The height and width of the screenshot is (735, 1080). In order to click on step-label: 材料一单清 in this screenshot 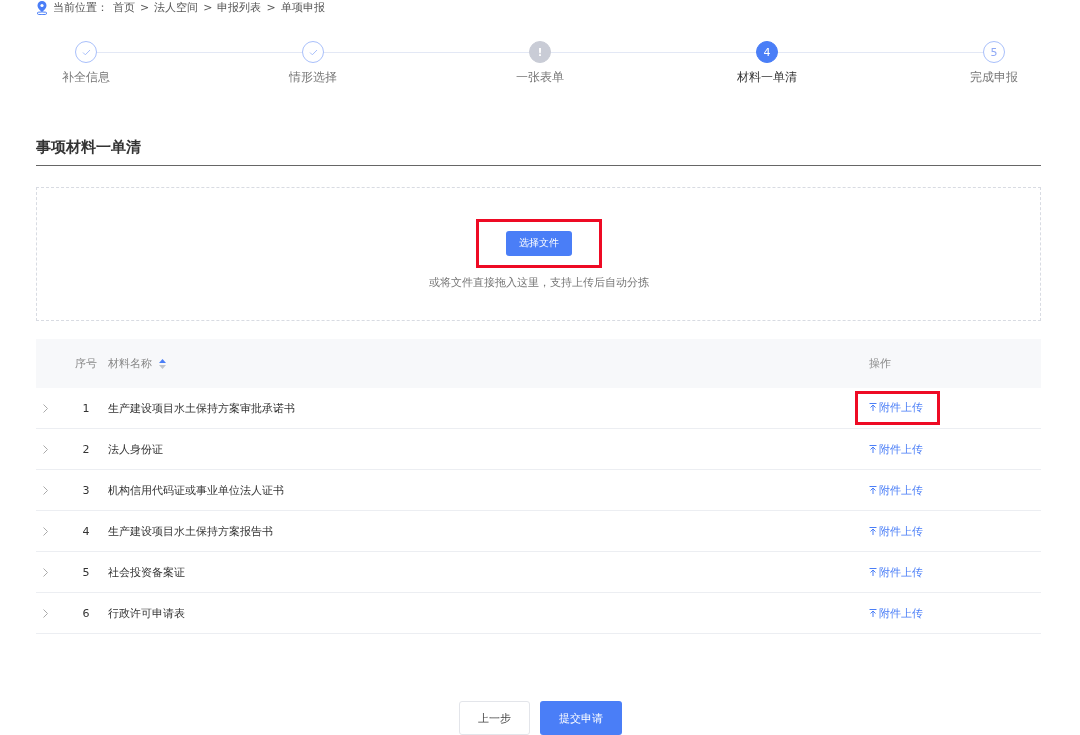, I will do `click(767, 78)`.